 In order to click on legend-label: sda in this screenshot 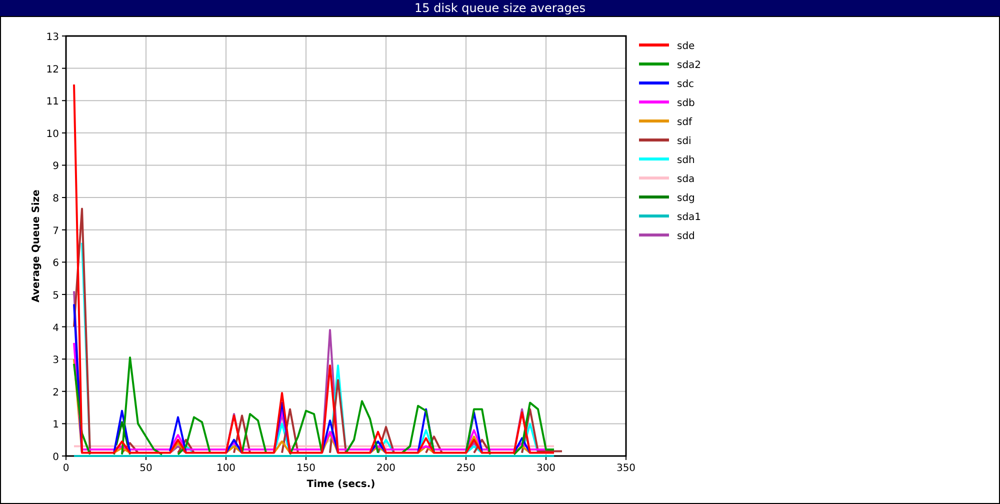, I will do `click(686, 179)`.